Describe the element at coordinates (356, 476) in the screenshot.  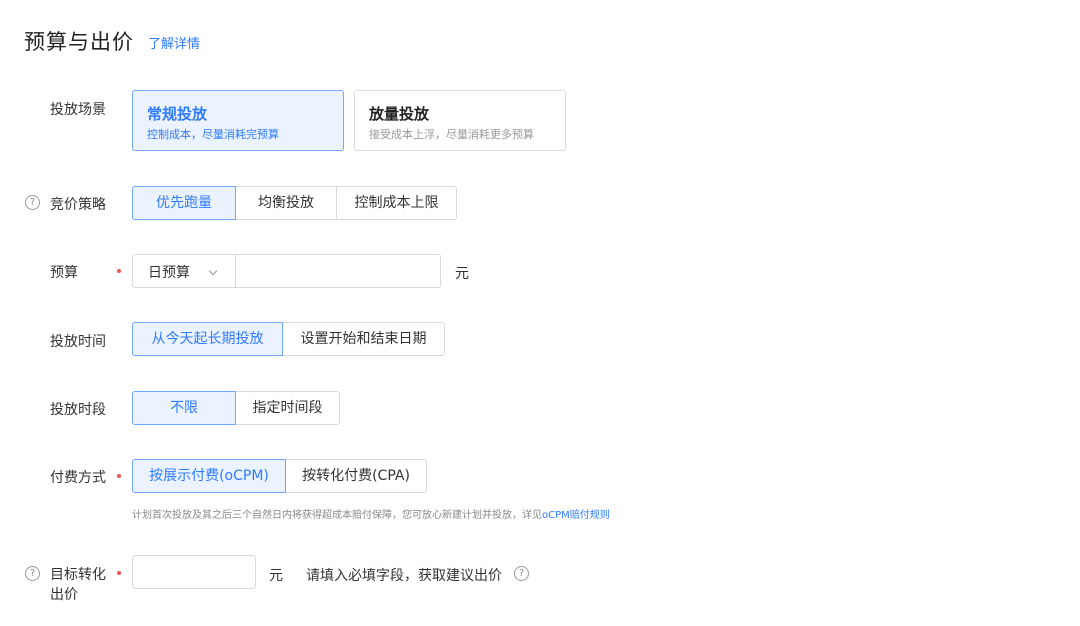
I see `payment-option-cpa: 按转化付费(CPA)` at that location.